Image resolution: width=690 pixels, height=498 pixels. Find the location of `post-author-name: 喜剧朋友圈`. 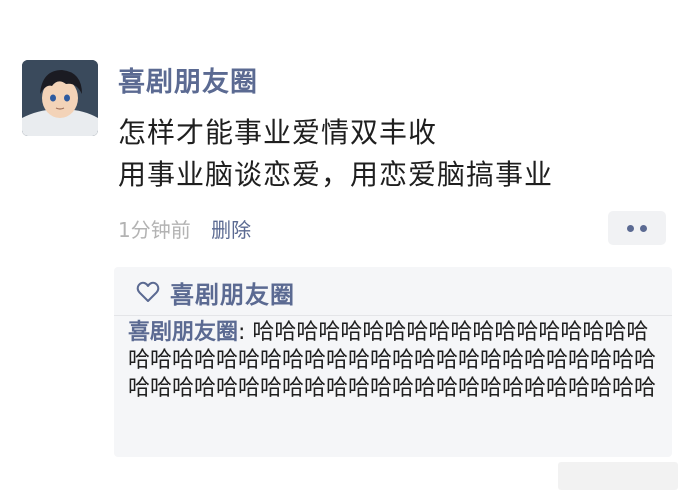

post-author-name: 喜剧朋友圈 is located at coordinates (188, 79).